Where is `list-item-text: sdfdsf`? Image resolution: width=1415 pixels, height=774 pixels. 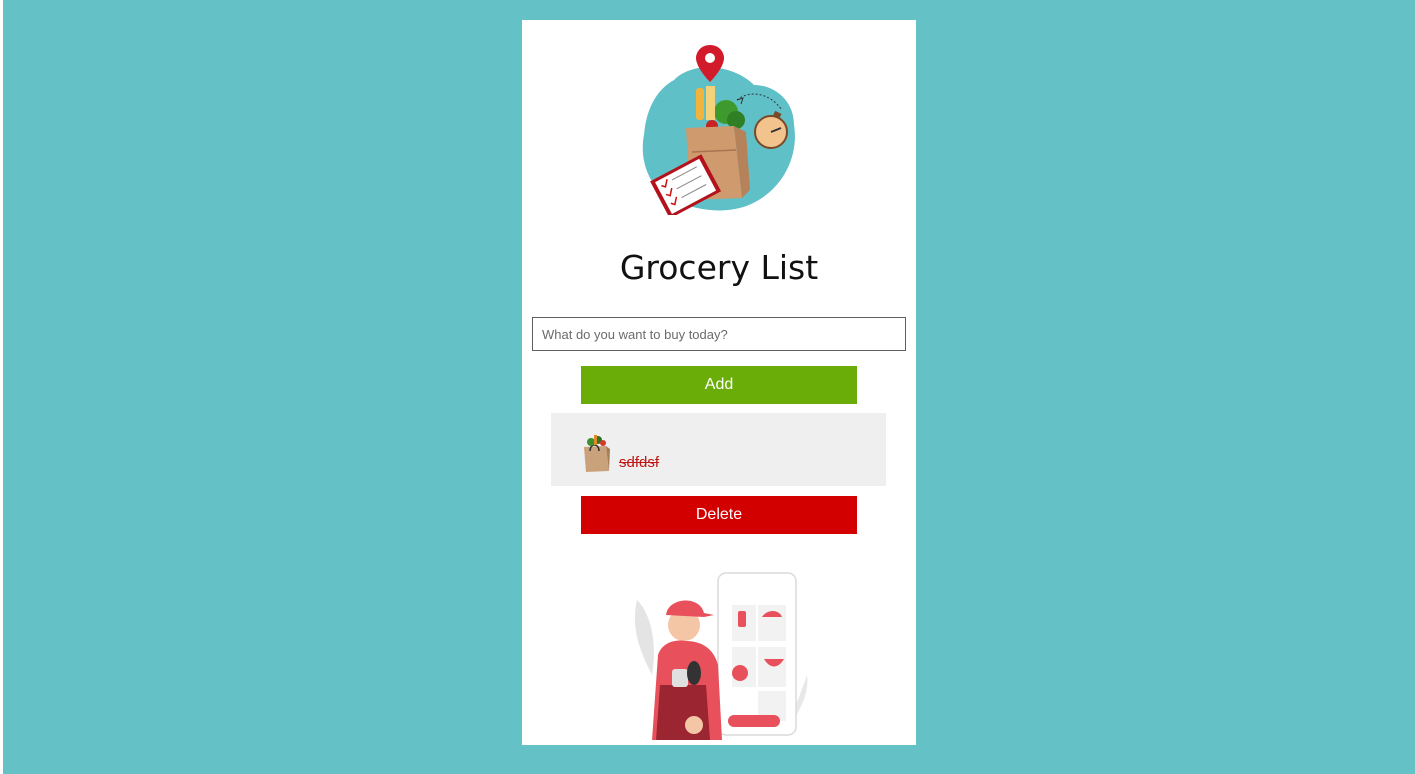
list-item-text: sdfdsf is located at coordinates (639, 462).